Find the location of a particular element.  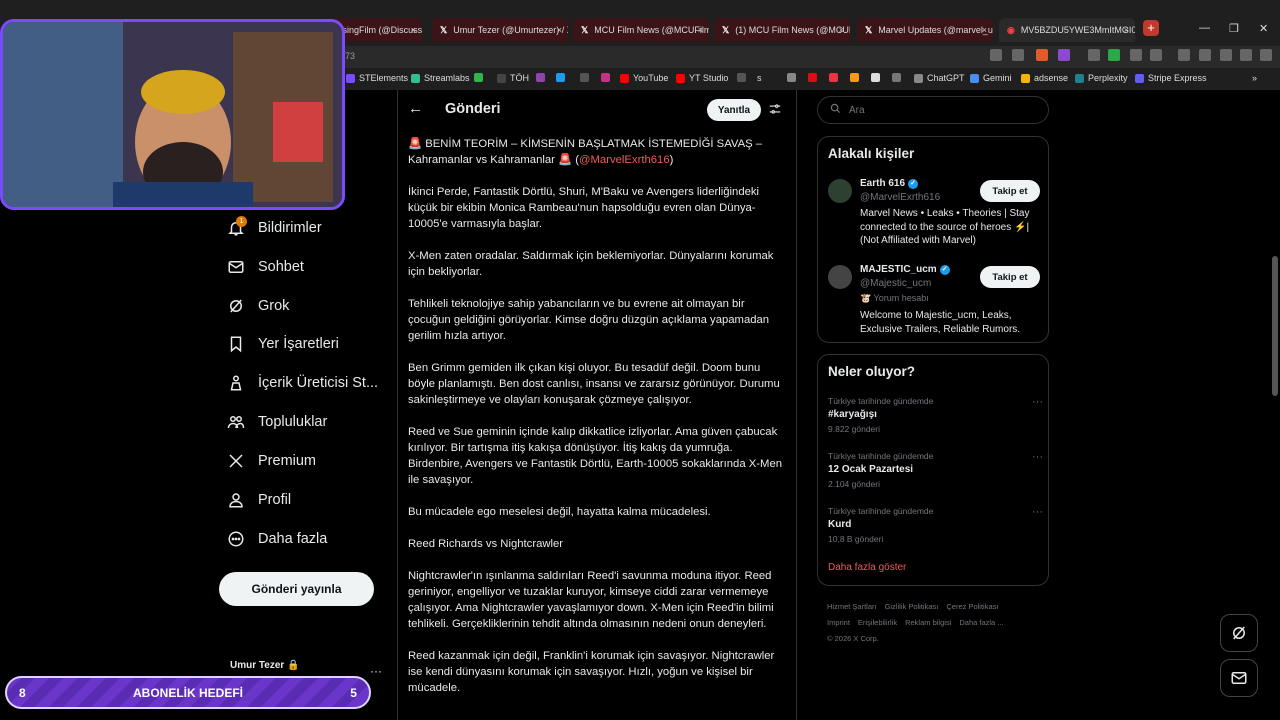

bookmark: s is located at coordinates (759, 78).